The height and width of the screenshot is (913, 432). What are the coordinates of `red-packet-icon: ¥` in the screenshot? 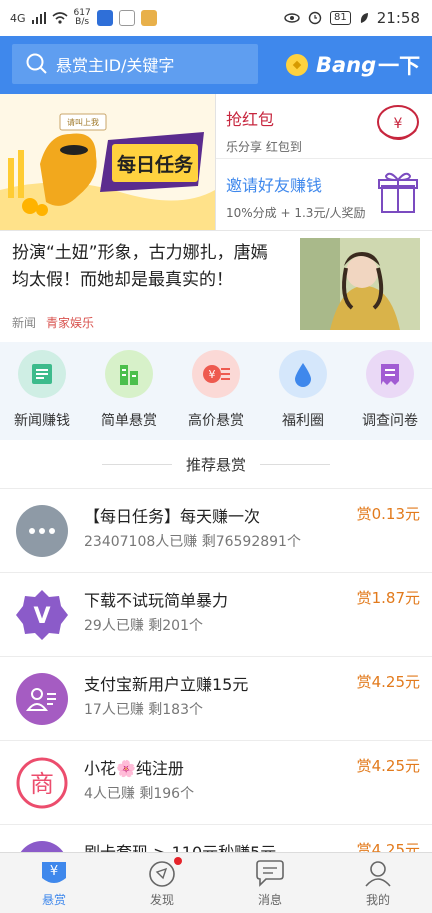 It's located at (398, 122).